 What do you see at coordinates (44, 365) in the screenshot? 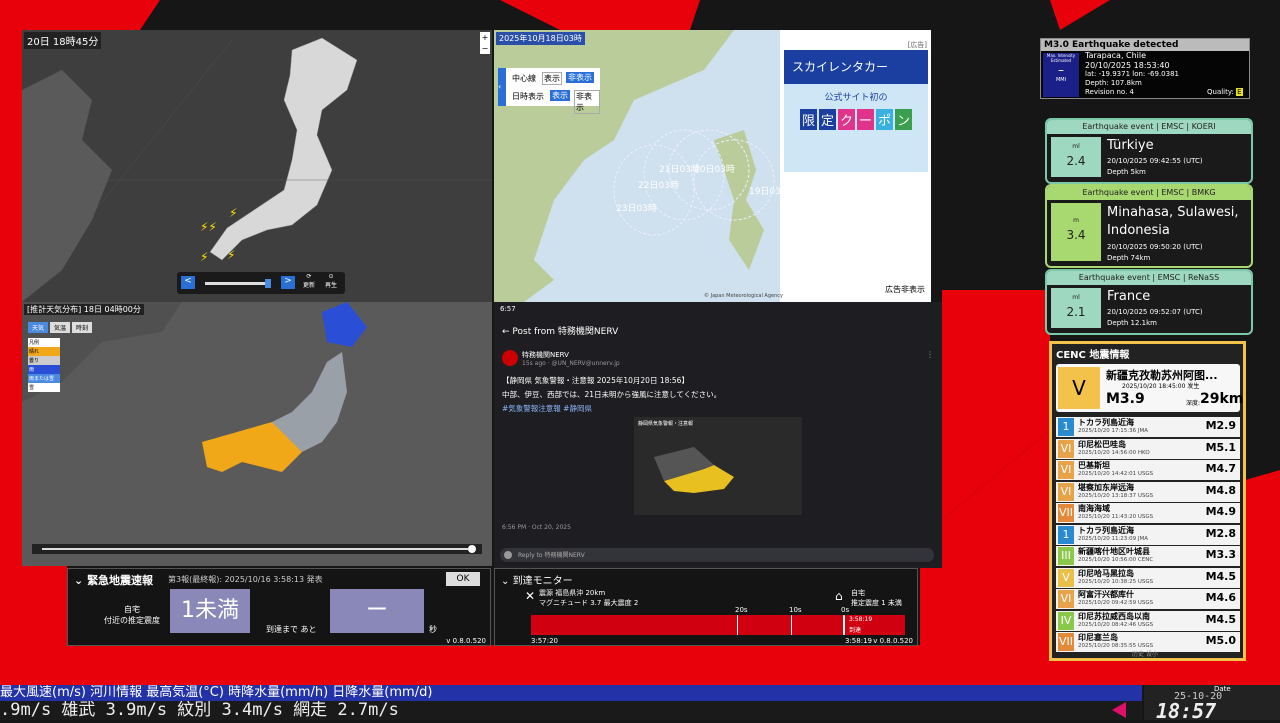
I see `weather-legend: 凡例 晴れ 曇り 雨 雨または雪 雪` at bounding box center [44, 365].